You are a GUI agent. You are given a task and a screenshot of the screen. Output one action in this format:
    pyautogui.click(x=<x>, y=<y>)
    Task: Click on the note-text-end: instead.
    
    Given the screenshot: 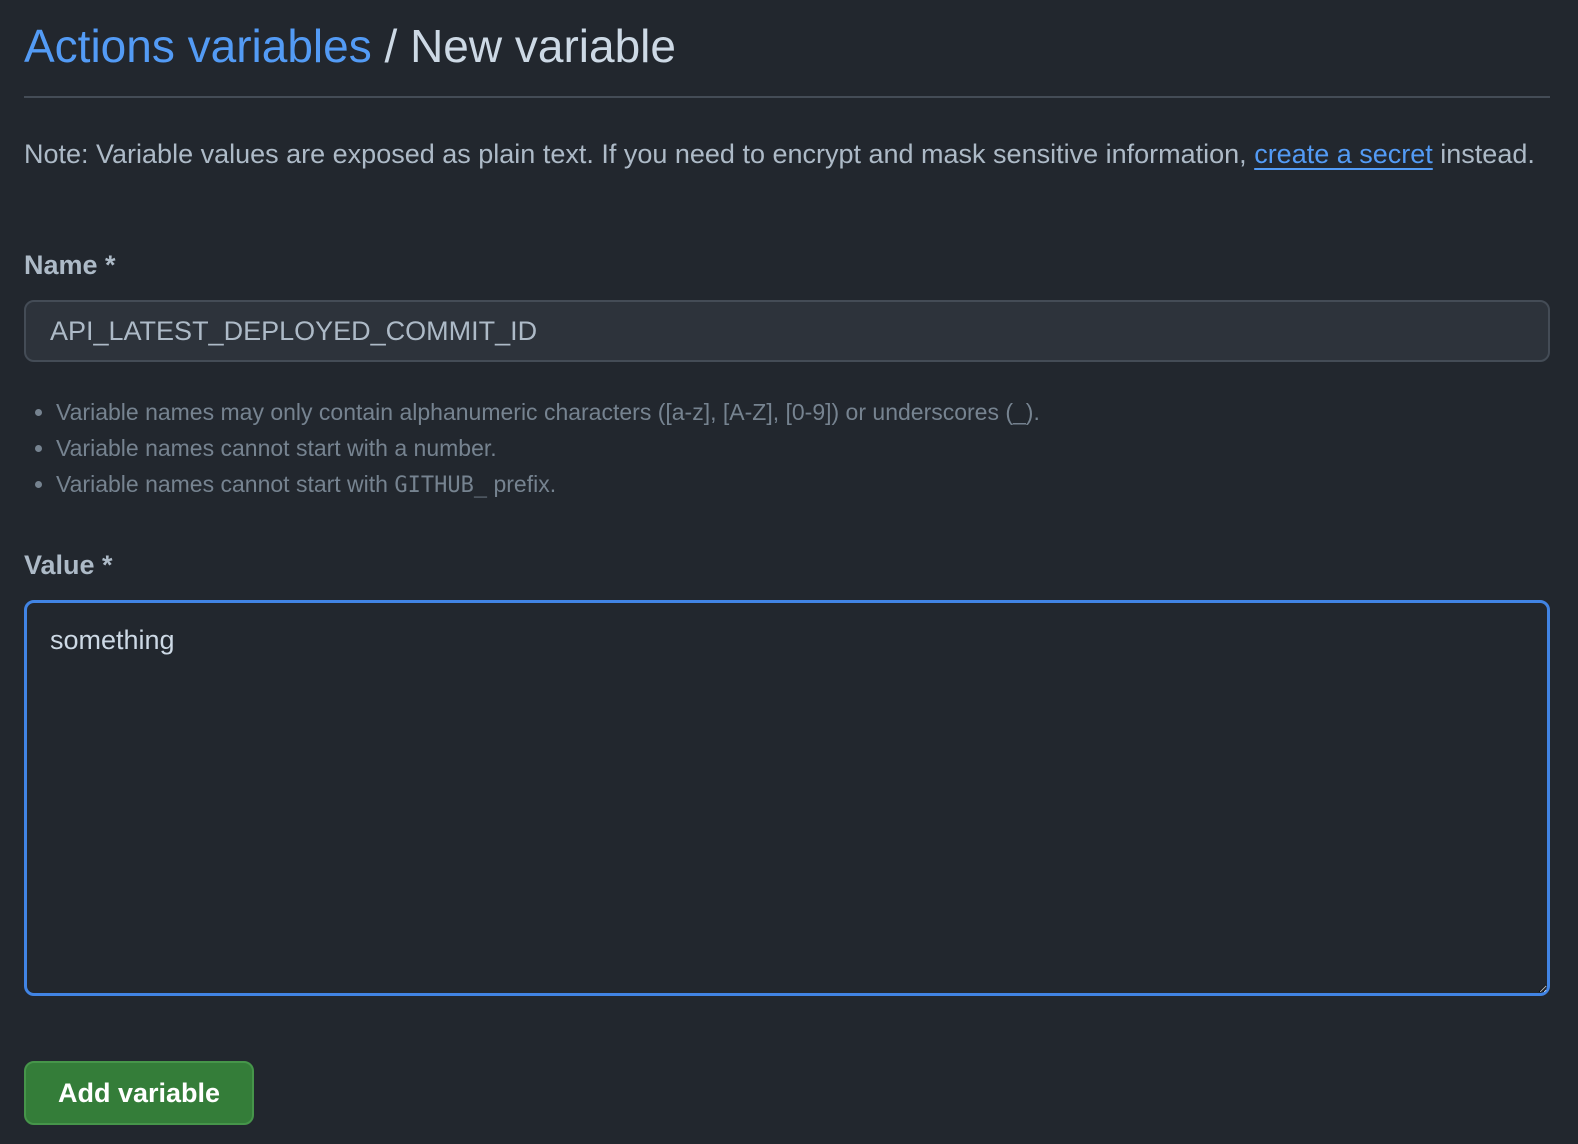 What is the action you would take?
    pyautogui.click(x=1483, y=154)
    